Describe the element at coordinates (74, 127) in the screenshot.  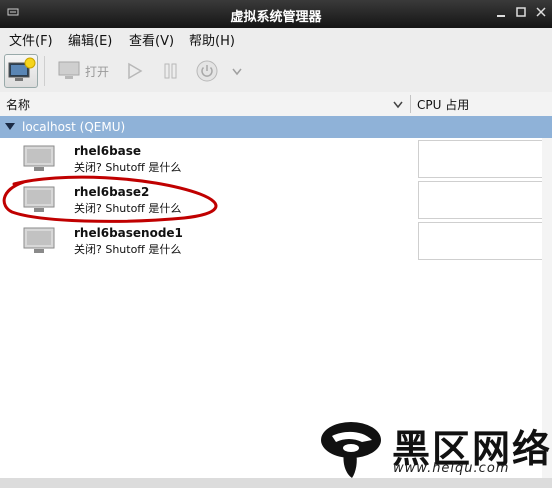
I see `connection-label: localhost (QEMU)` at that location.